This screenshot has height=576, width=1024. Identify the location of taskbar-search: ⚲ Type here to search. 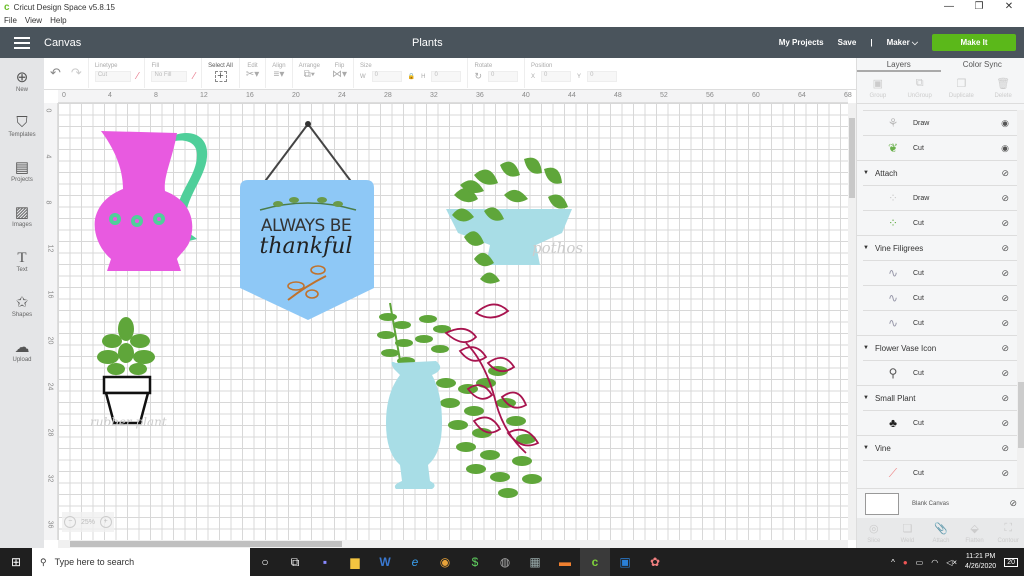
(141, 562).